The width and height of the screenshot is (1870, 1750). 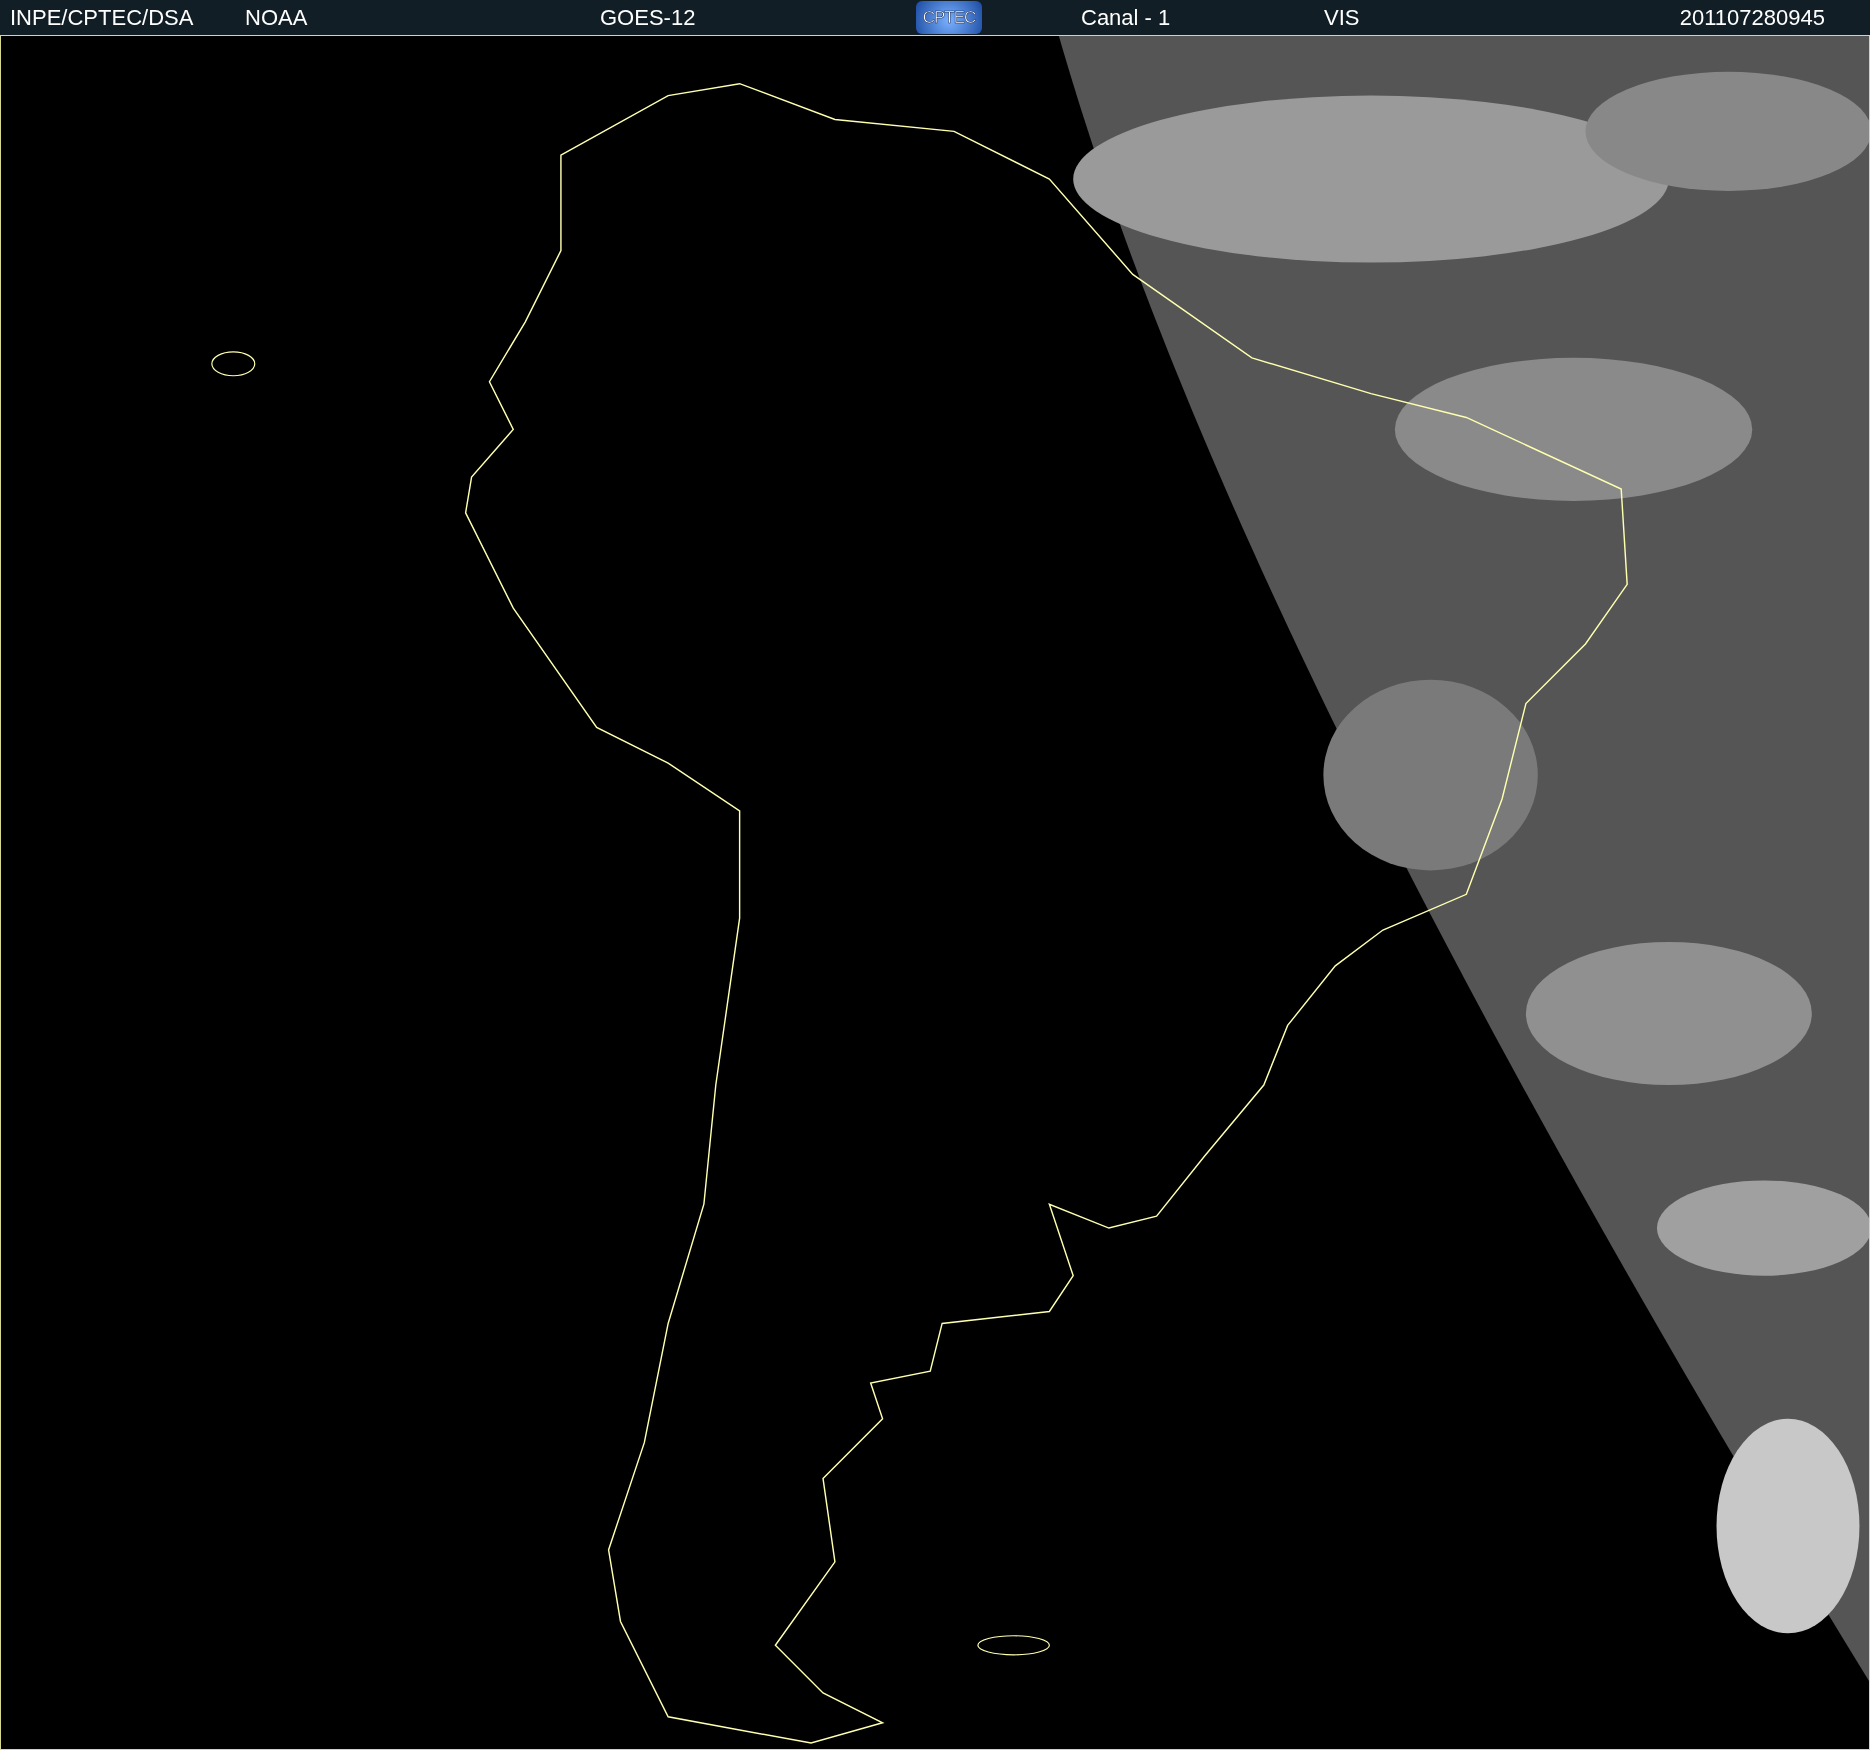 What do you see at coordinates (648, 17) in the screenshot?
I see `satellite-label: GOES-12` at bounding box center [648, 17].